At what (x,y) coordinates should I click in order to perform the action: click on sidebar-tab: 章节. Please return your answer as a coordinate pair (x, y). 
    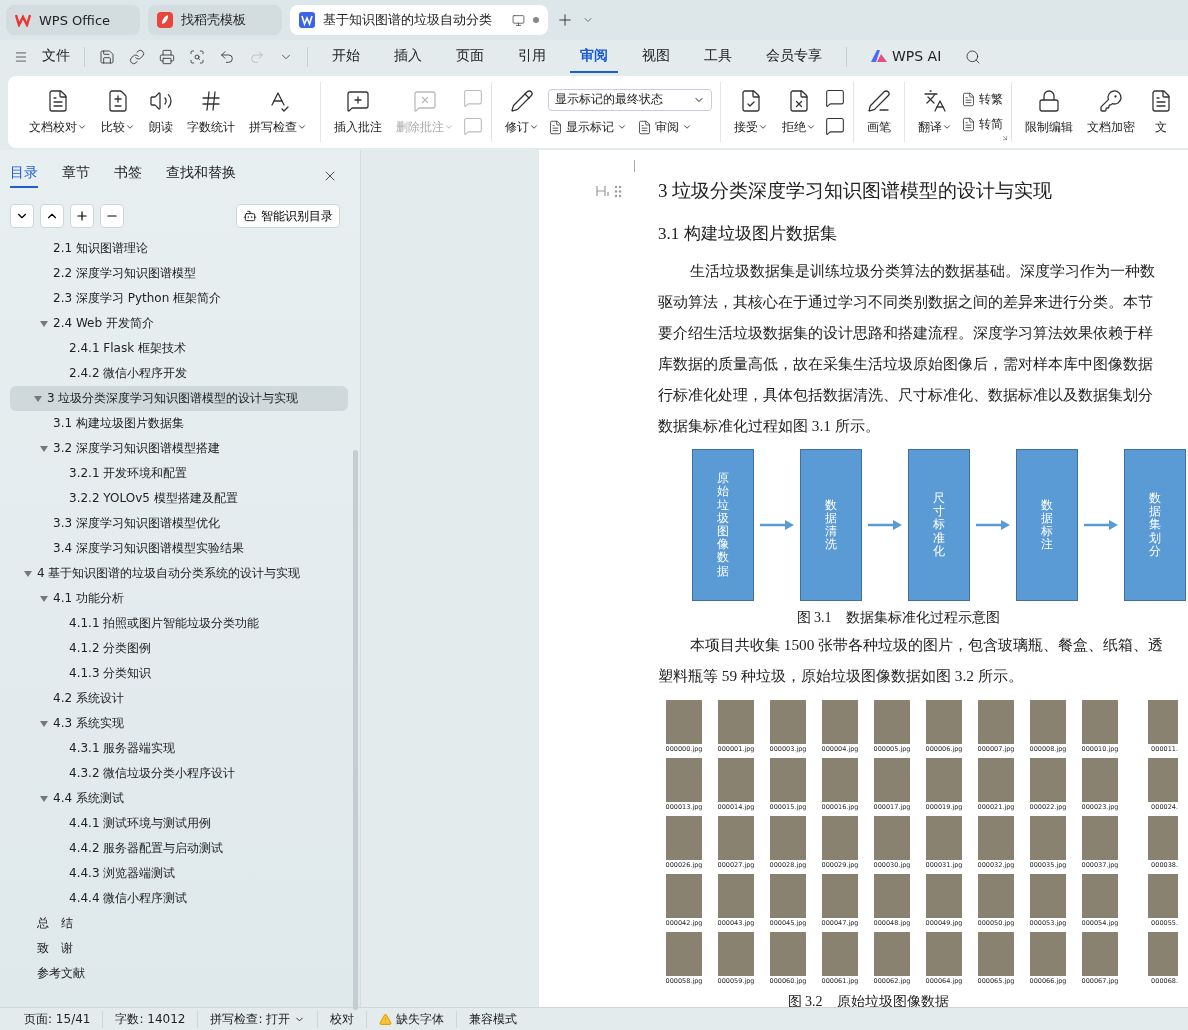
    Looking at the image, I should click on (76, 176).